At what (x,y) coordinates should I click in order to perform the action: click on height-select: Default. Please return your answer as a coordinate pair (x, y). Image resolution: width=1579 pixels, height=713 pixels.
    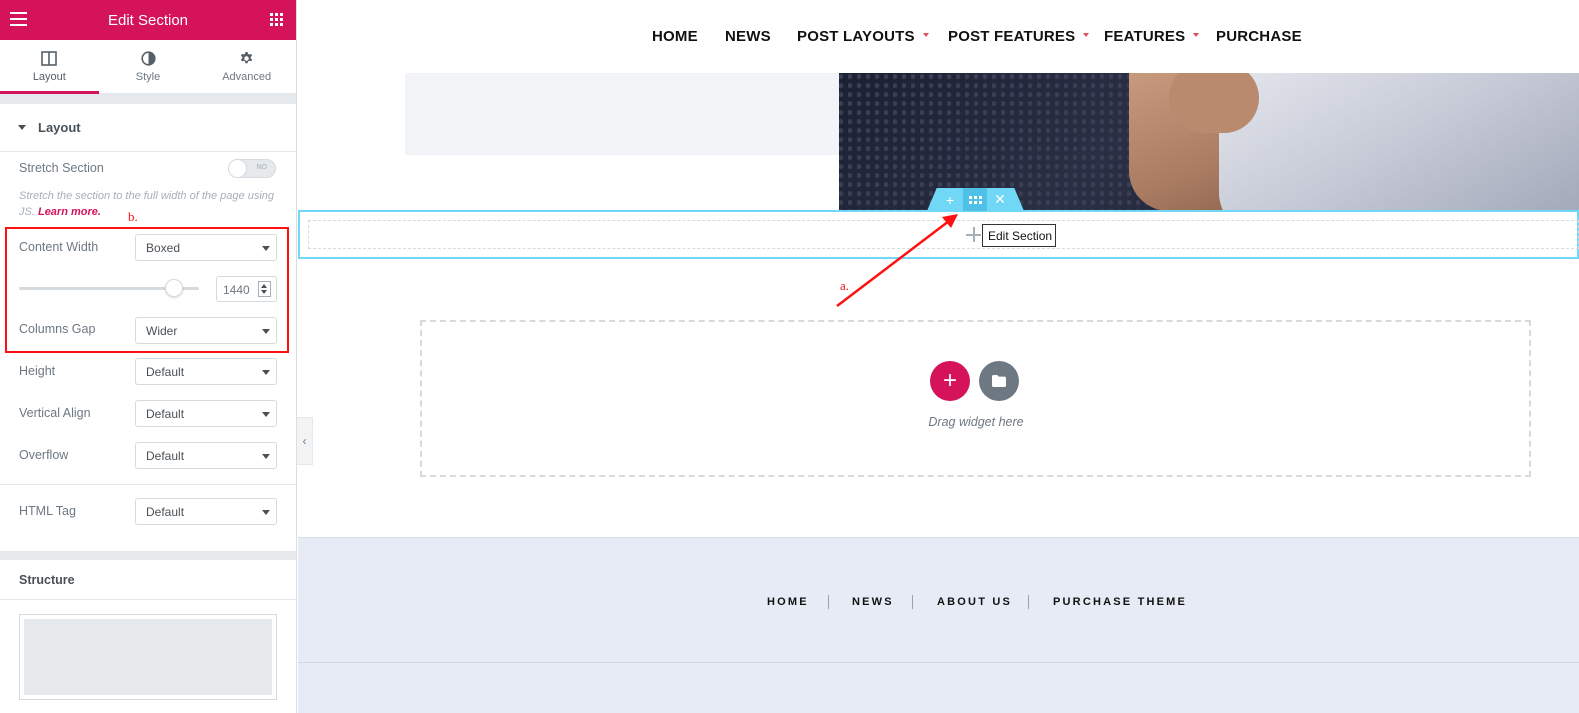
    Looking at the image, I should click on (206, 371).